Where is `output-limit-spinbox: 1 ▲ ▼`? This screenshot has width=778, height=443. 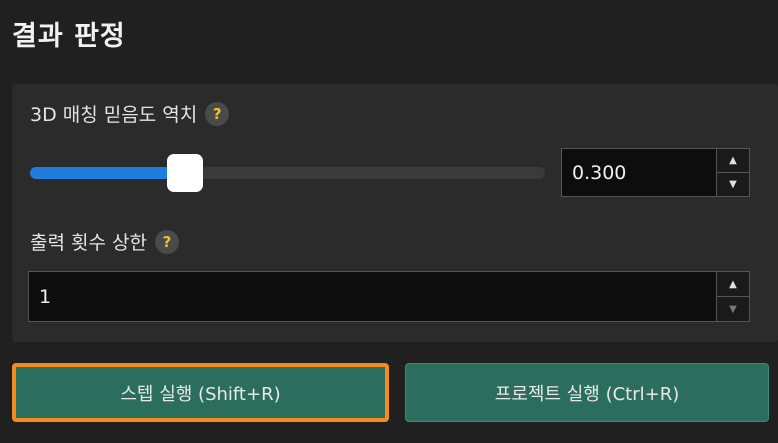 output-limit-spinbox: 1 ▲ ▼ is located at coordinates (389, 296).